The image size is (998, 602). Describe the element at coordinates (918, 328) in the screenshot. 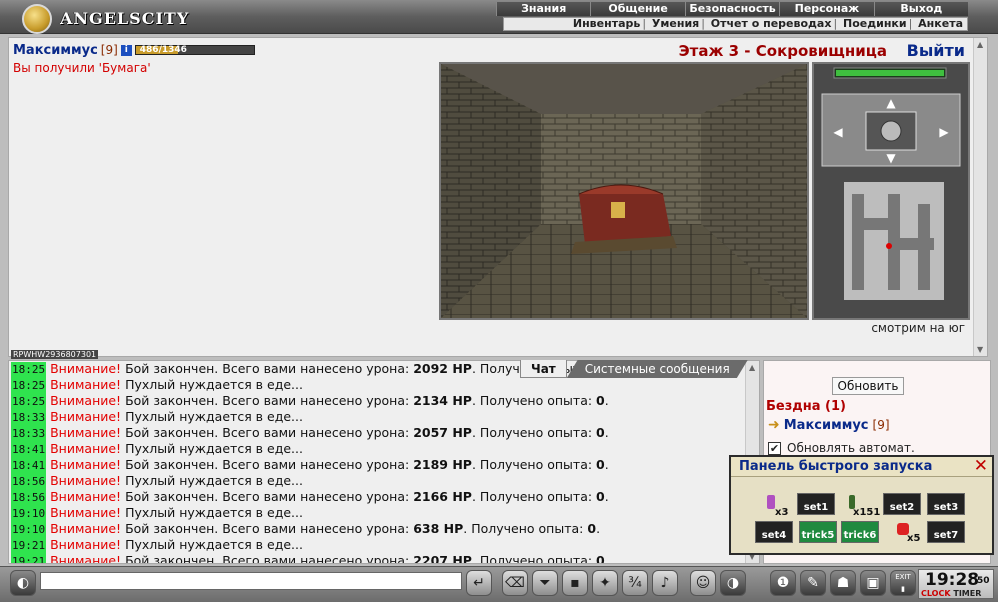

I see `facing-direction: смотрим на юг` at that location.